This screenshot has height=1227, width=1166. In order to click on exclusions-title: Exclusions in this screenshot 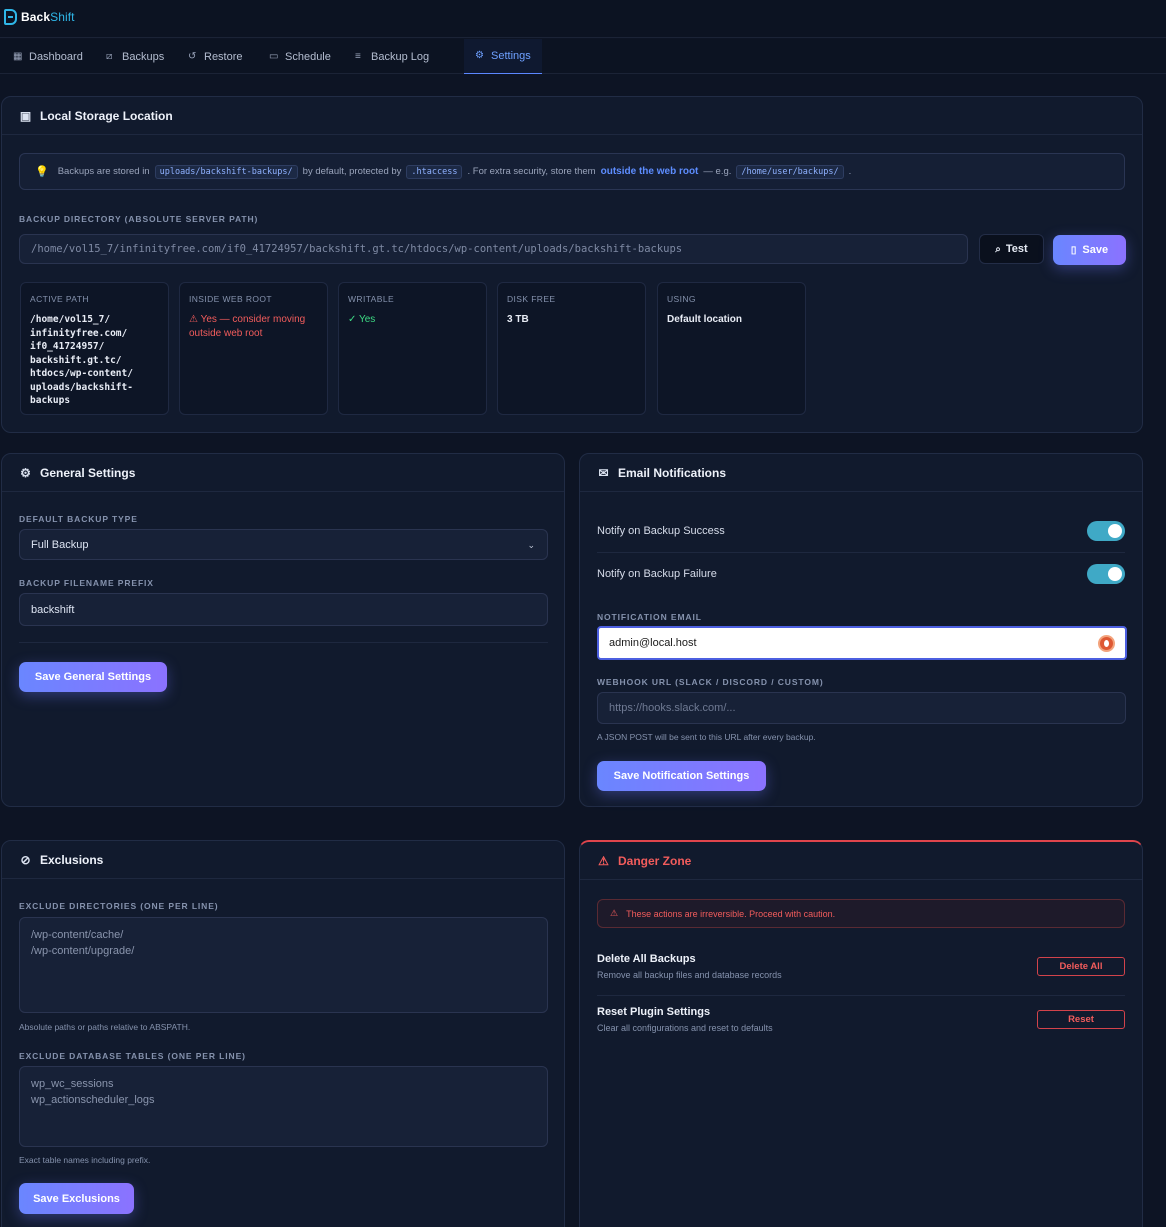, I will do `click(72, 859)`.